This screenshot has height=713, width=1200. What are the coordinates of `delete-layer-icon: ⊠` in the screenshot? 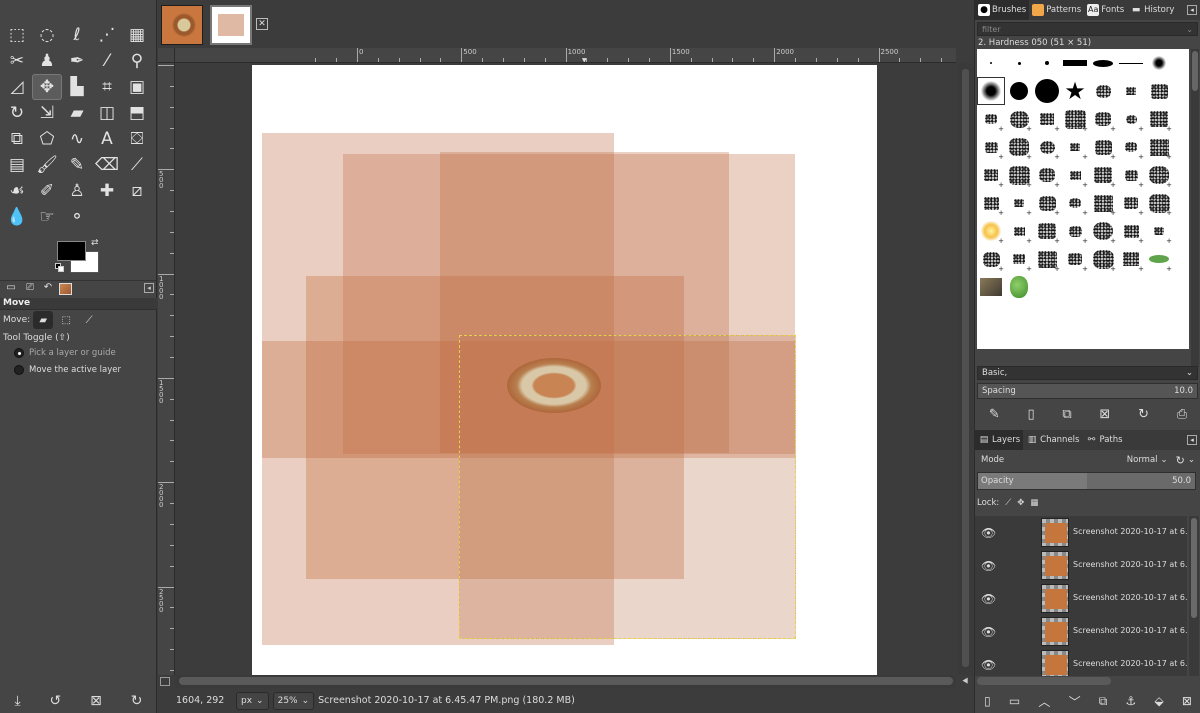 It's located at (1187, 701).